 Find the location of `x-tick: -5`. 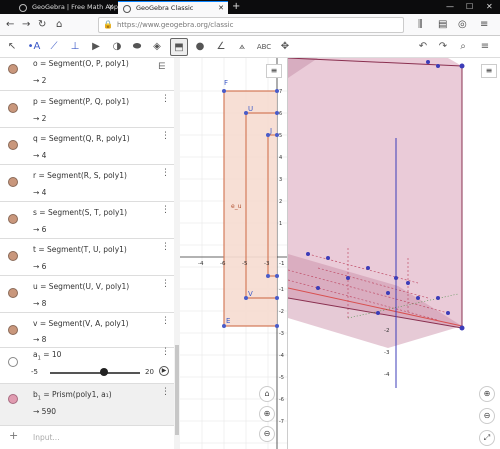

x-tick: -5 is located at coordinates (245, 264).